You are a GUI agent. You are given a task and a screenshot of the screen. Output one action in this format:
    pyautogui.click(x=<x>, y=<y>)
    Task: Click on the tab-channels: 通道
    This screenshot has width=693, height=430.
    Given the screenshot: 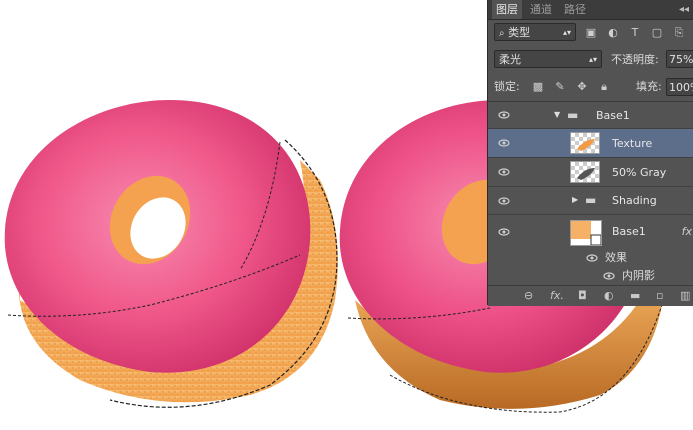 What is the action you would take?
    pyautogui.click(x=541, y=9)
    